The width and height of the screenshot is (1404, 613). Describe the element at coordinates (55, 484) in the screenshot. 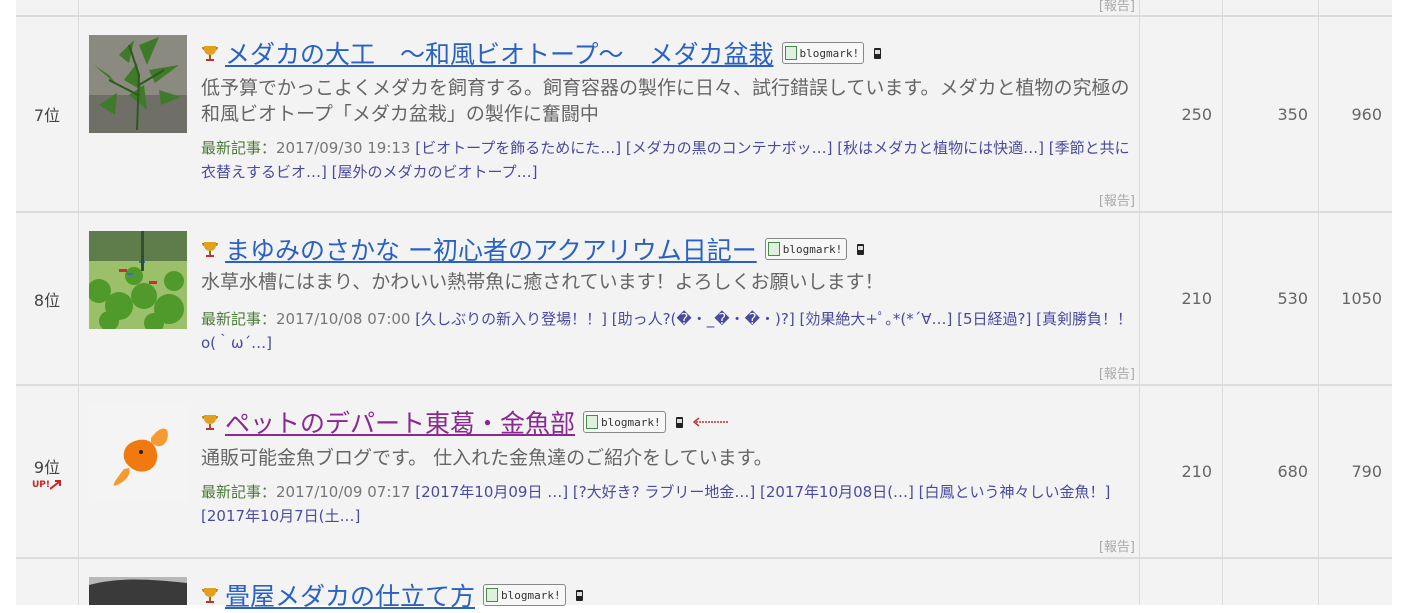

I see `up-arrow-icon` at that location.